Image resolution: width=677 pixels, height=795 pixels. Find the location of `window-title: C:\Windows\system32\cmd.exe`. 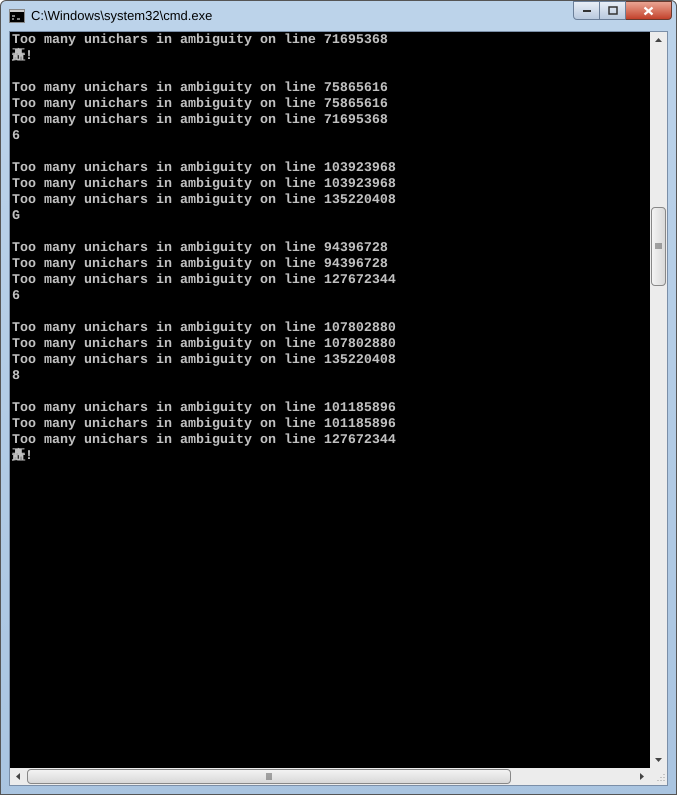

window-title: C:\Windows\system32\cmd.exe is located at coordinates (121, 16).